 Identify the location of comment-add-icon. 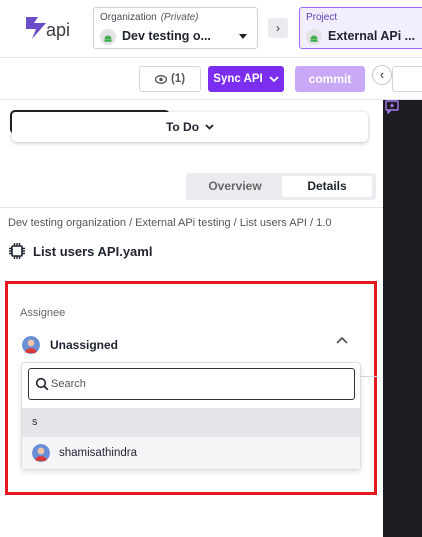
(392, 107).